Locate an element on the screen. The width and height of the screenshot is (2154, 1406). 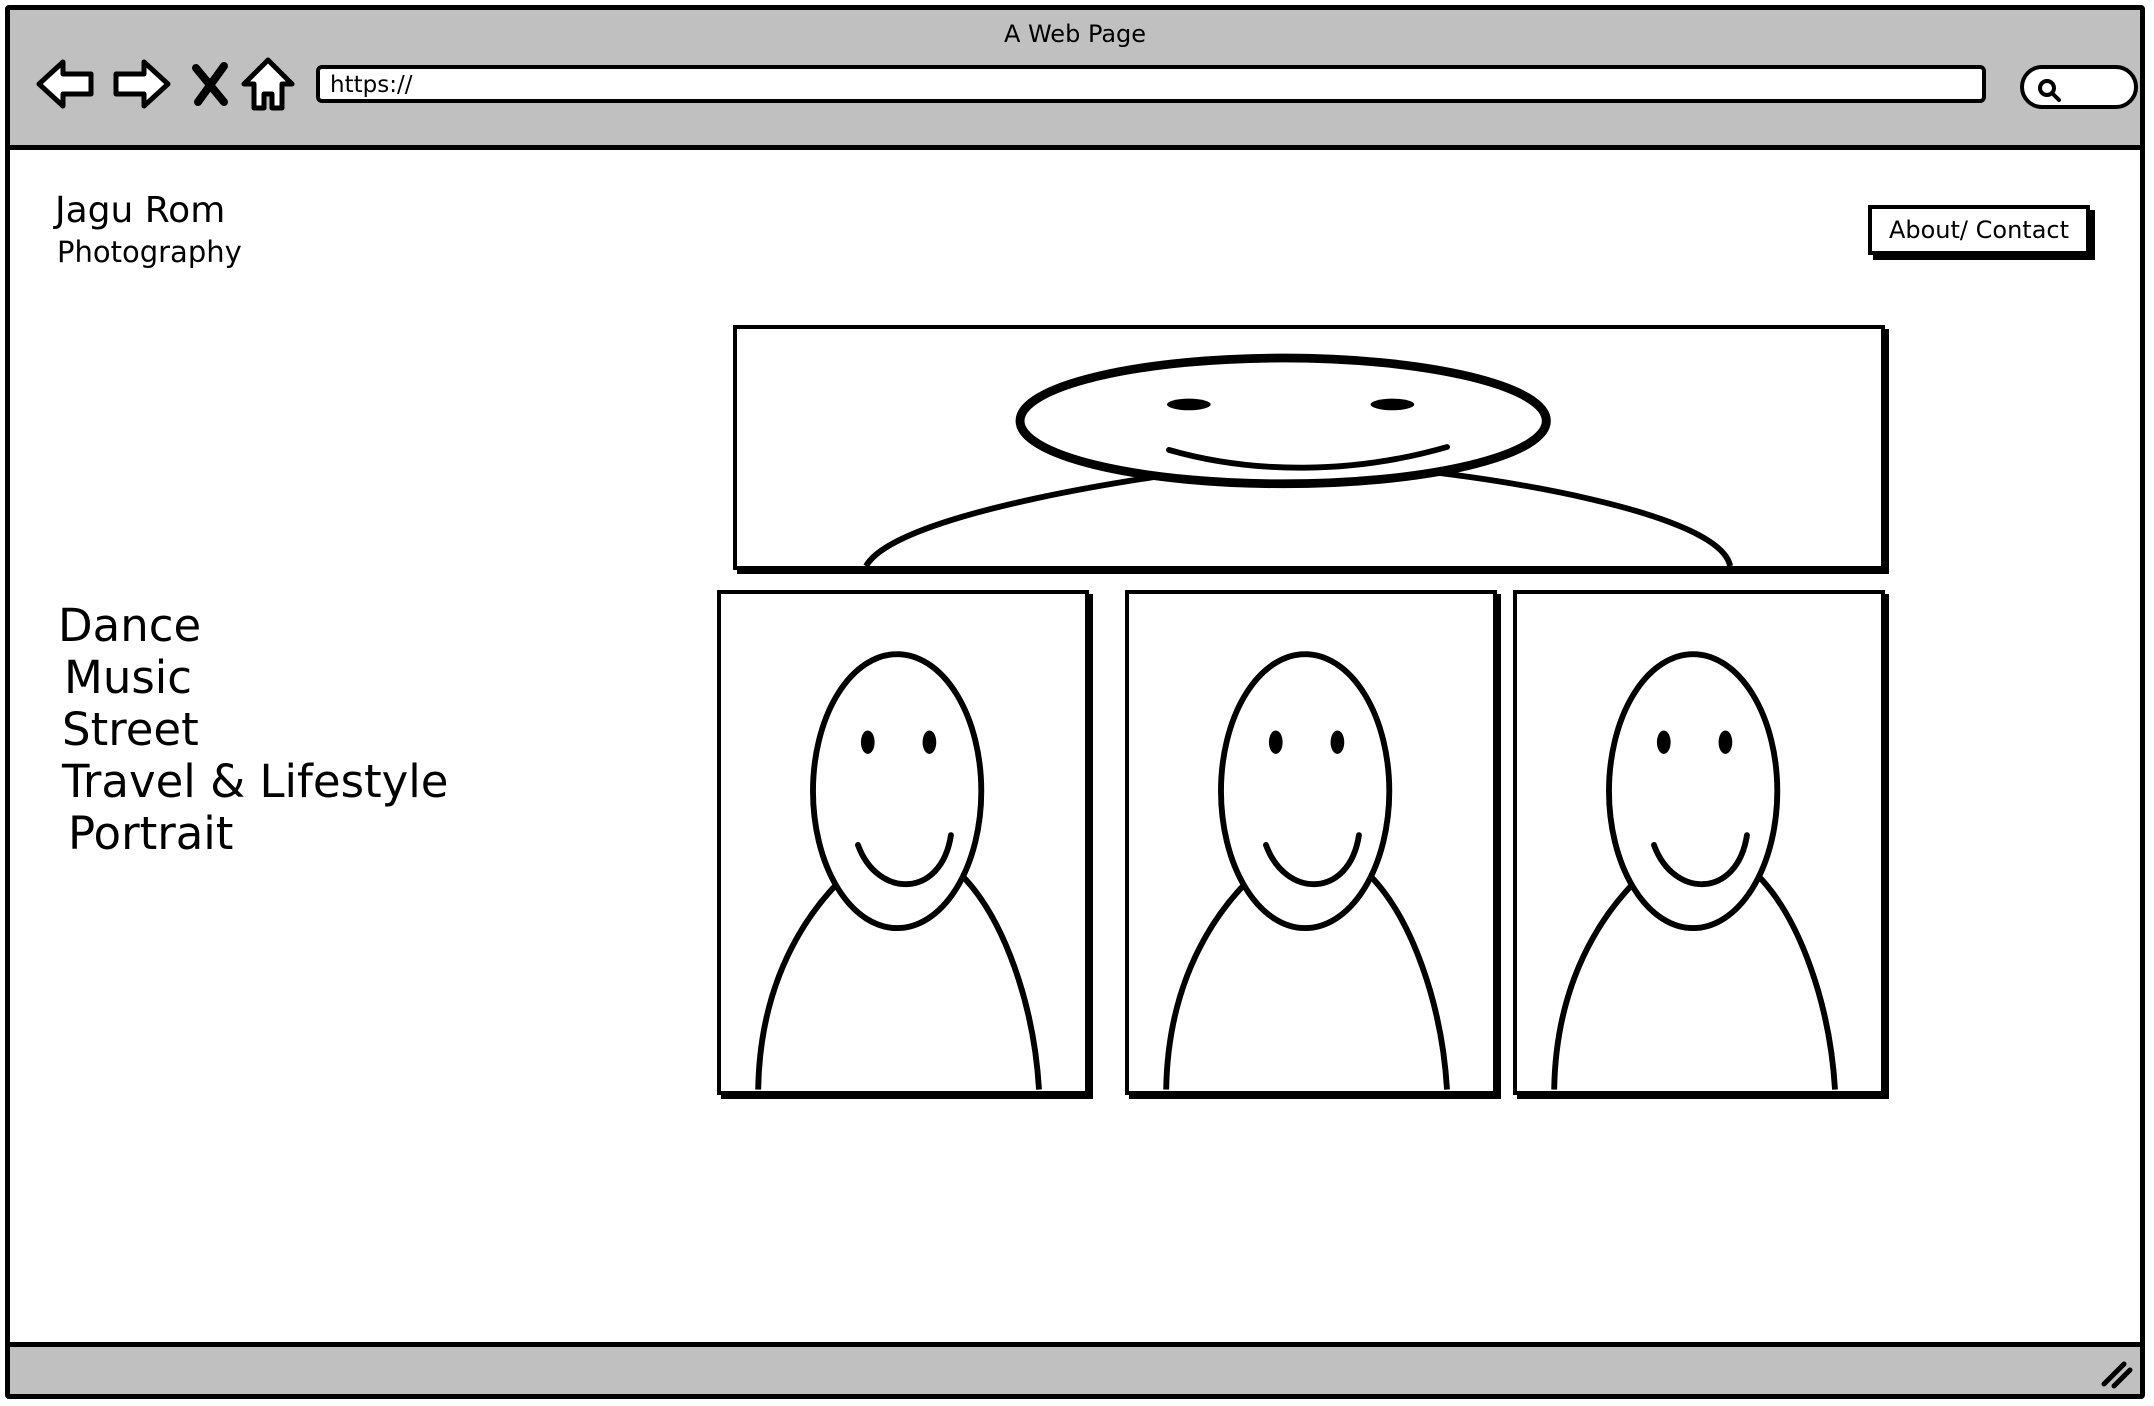
brand-subtitle: Photography is located at coordinates (149, 252).